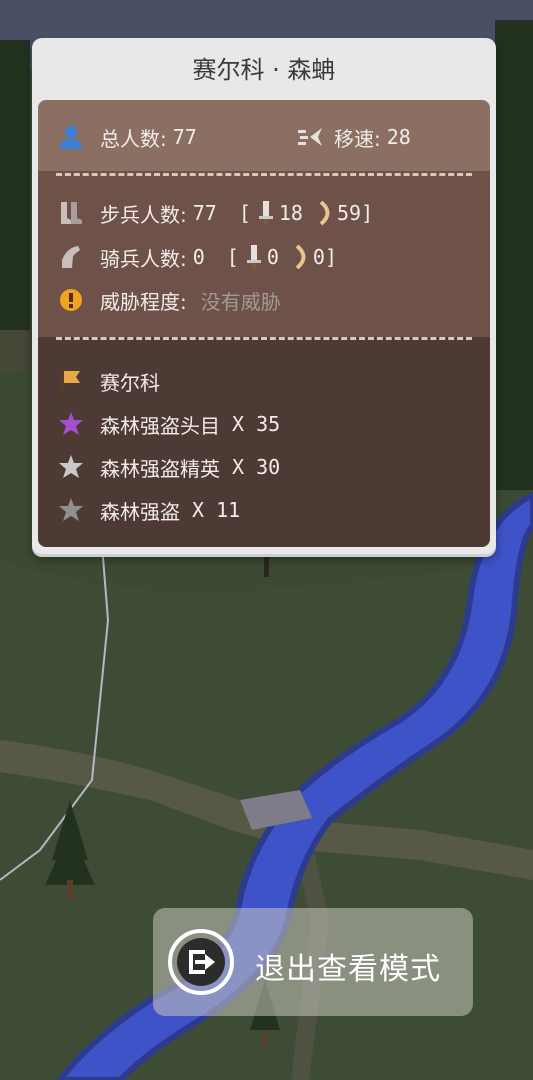 The width and height of the screenshot is (533, 1080). I want to click on cavalry-melee-count: 0, so click(272, 257).